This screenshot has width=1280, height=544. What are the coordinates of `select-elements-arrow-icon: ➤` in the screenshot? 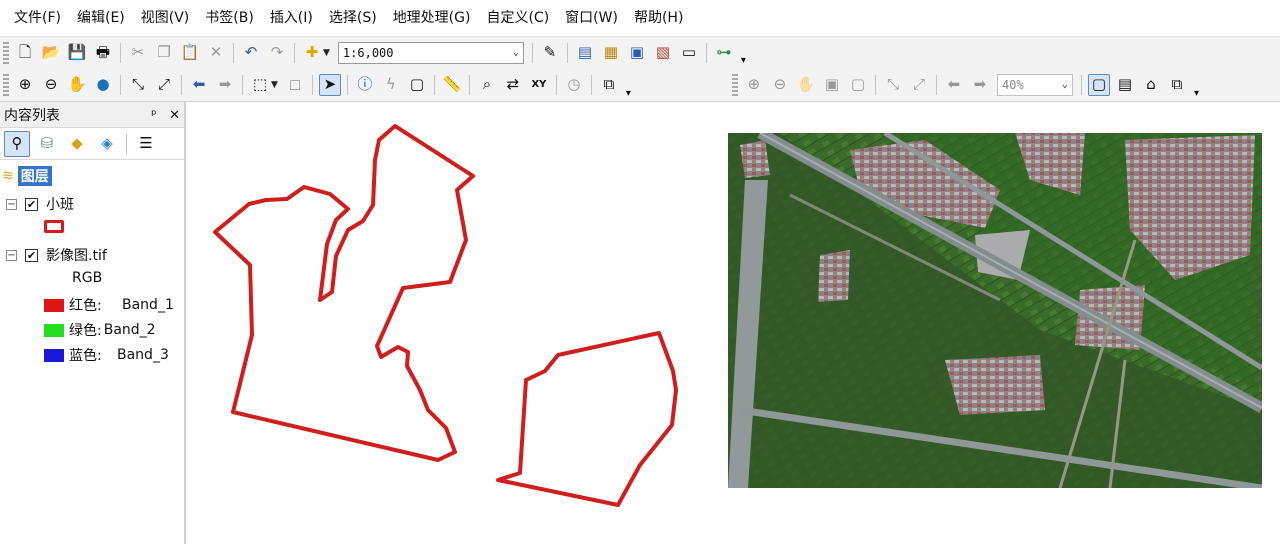 It's located at (329, 84).